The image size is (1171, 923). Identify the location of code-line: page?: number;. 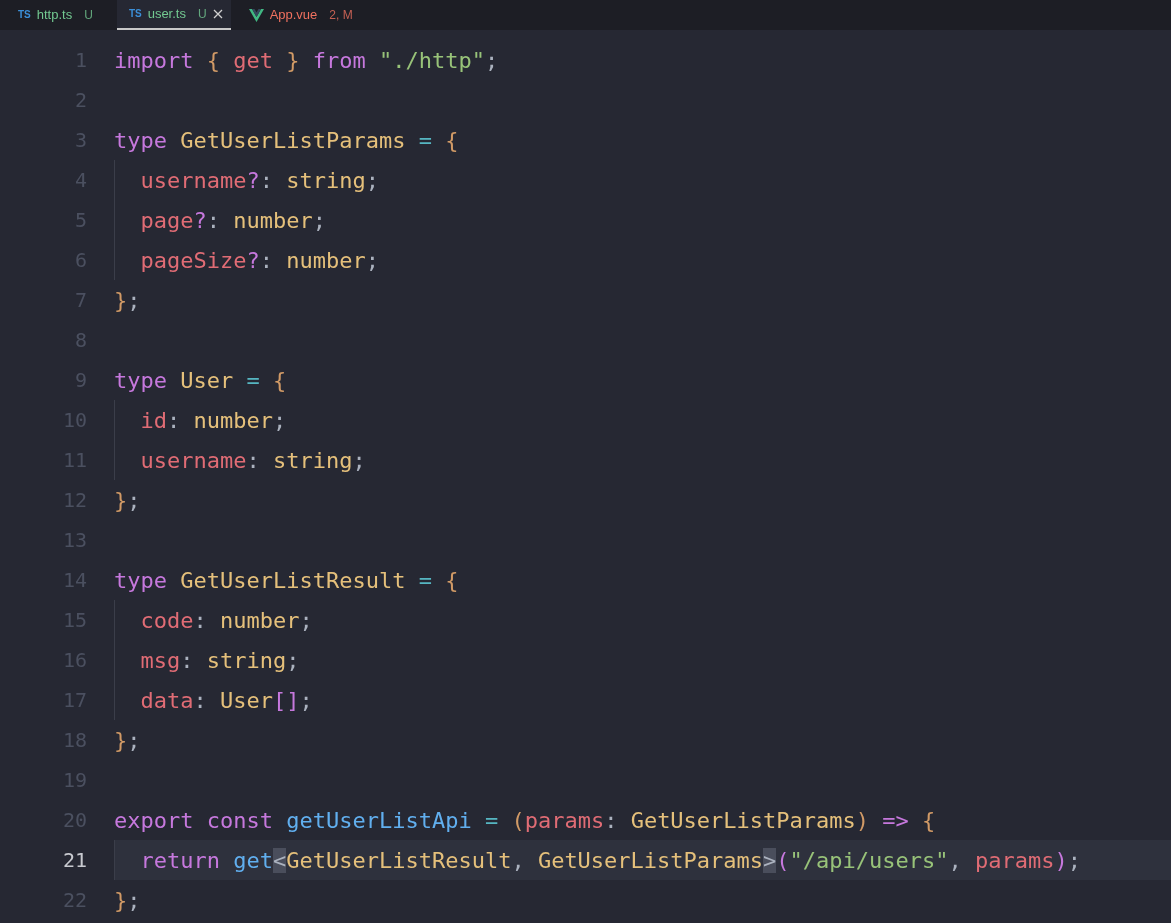
(233, 220).